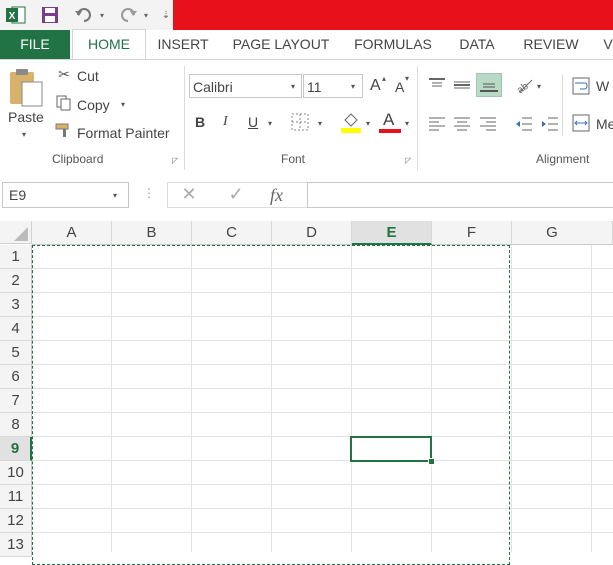 The height and width of the screenshot is (565, 613). What do you see at coordinates (460, 195) in the screenshot?
I see `formula-input` at bounding box center [460, 195].